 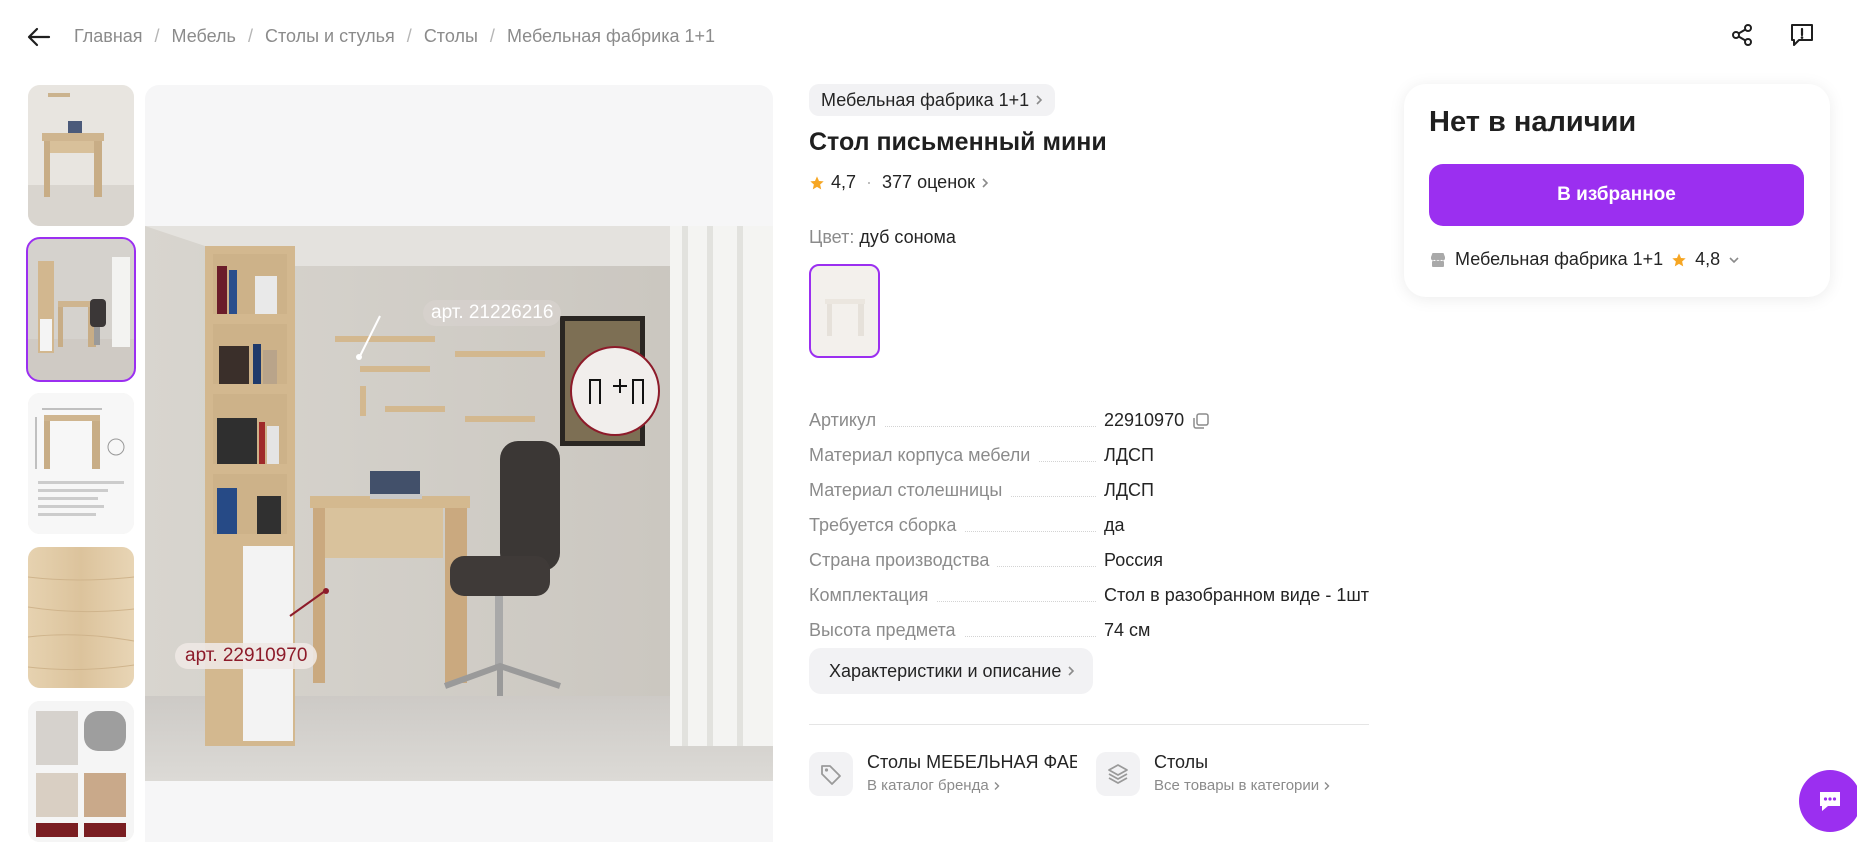 What do you see at coordinates (928, 182) in the screenshot?
I see `reviews-count: 377 оценок` at bounding box center [928, 182].